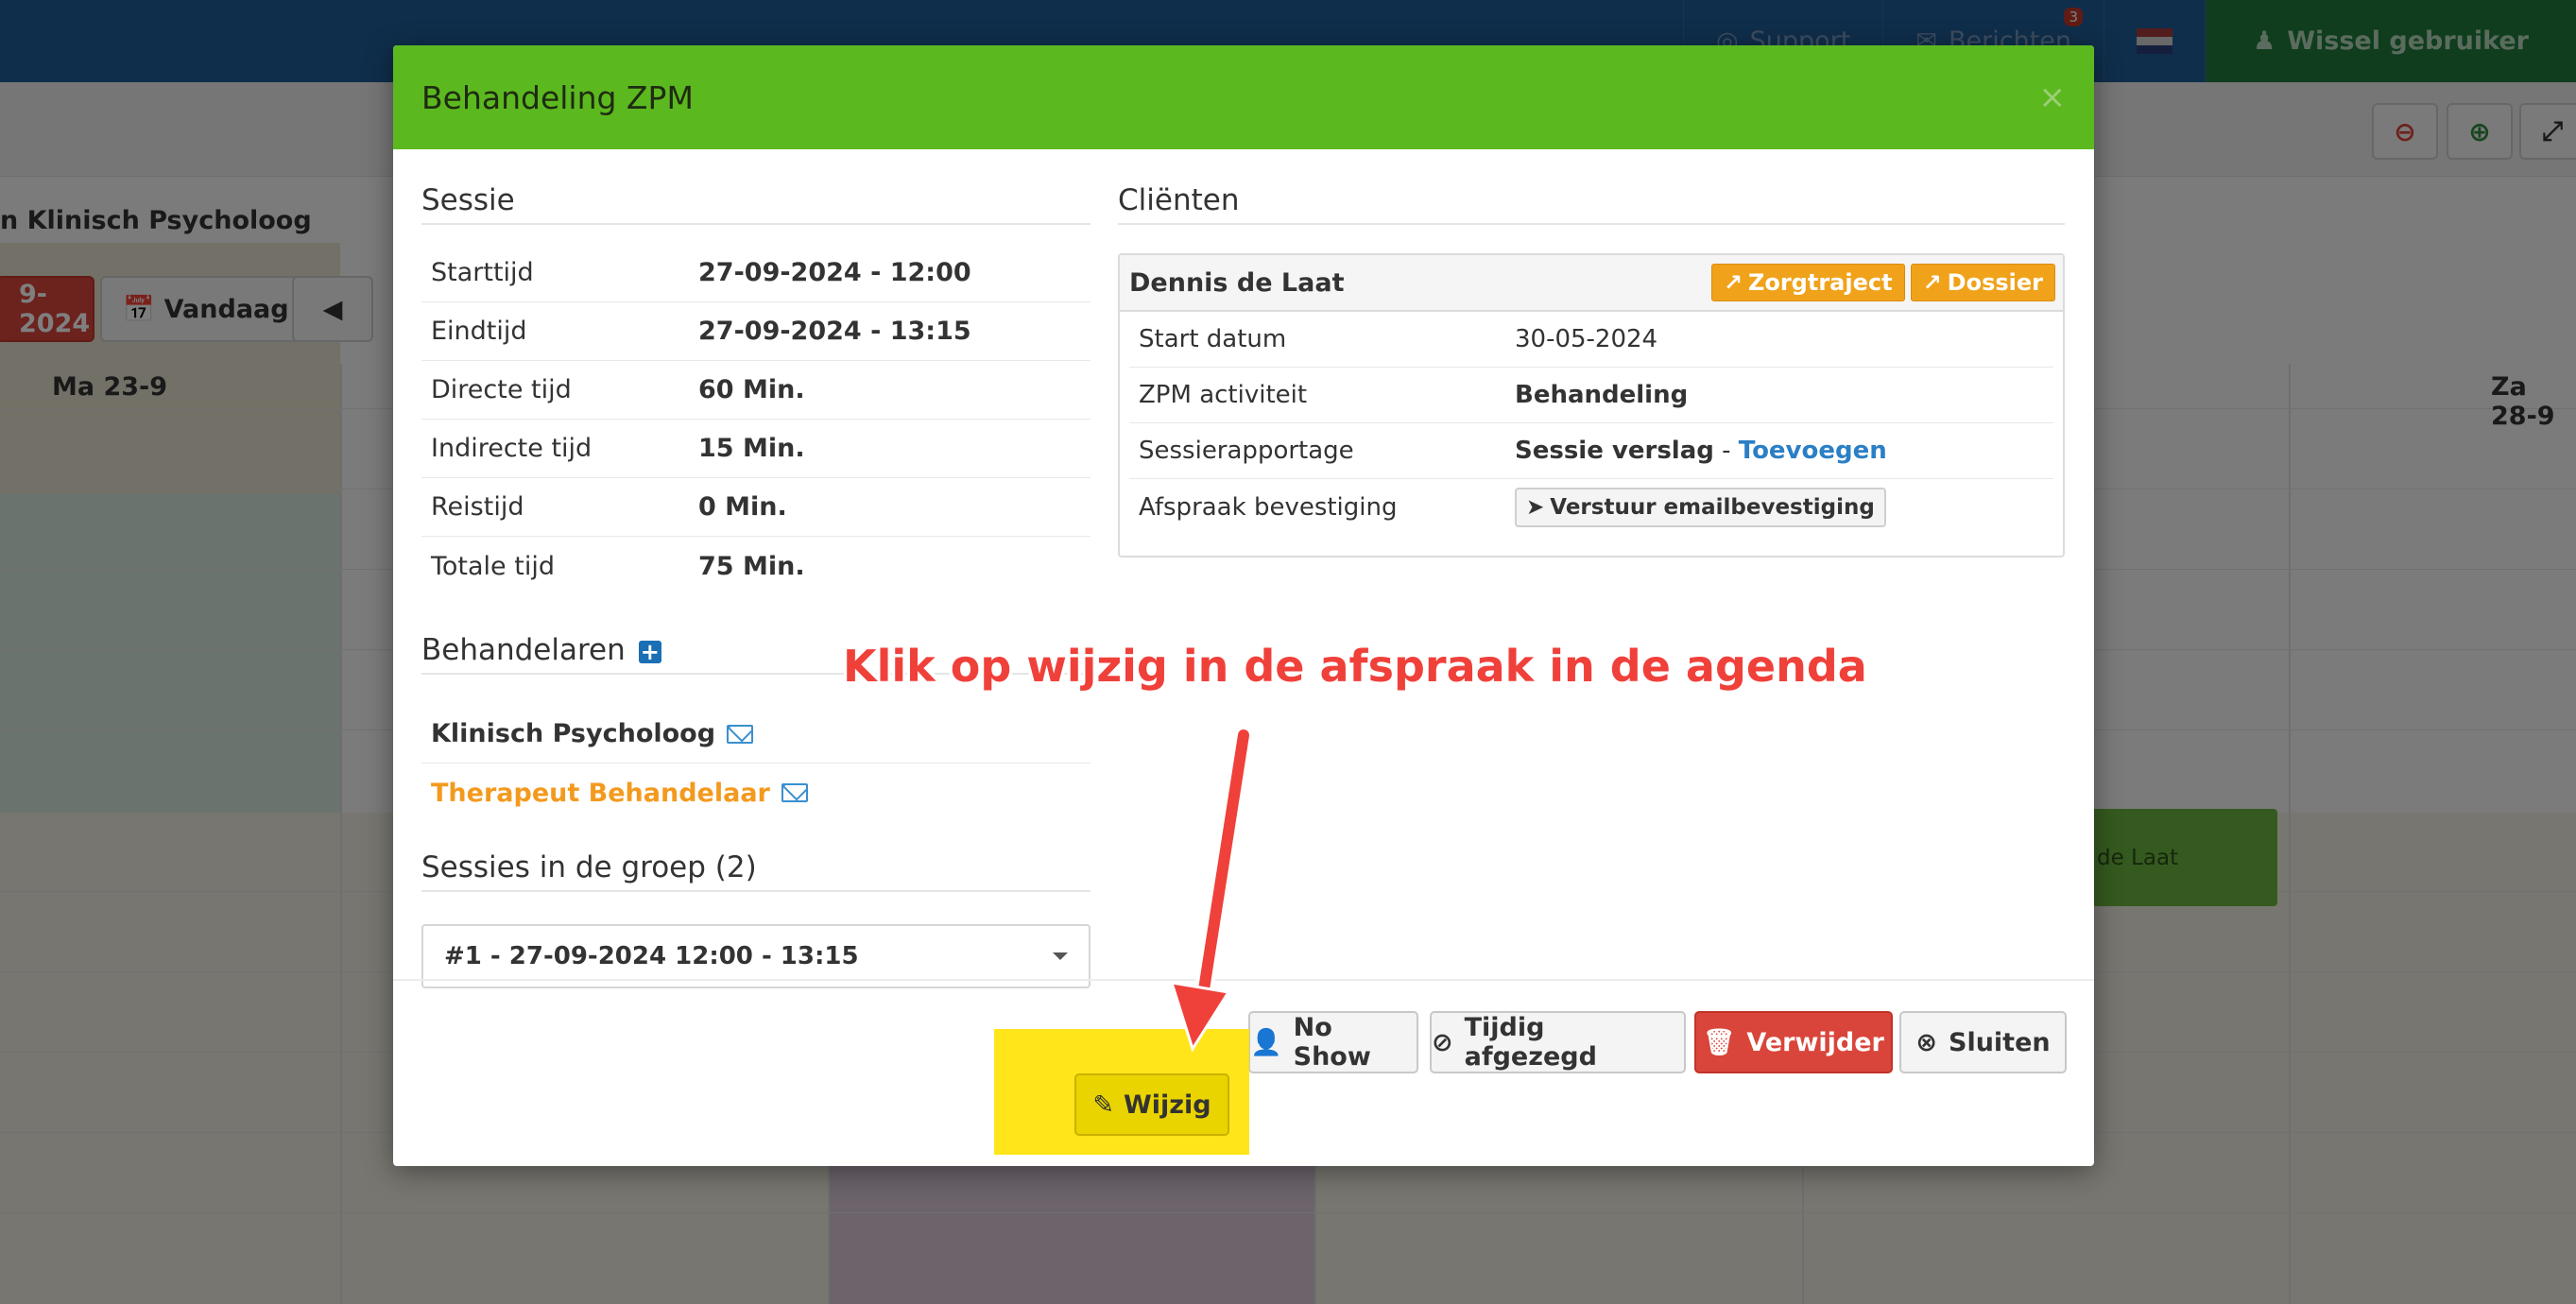 This screenshot has height=1304, width=2576. Describe the element at coordinates (1591, 204) in the screenshot. I see `clients-heading: Cliënten` at that location.